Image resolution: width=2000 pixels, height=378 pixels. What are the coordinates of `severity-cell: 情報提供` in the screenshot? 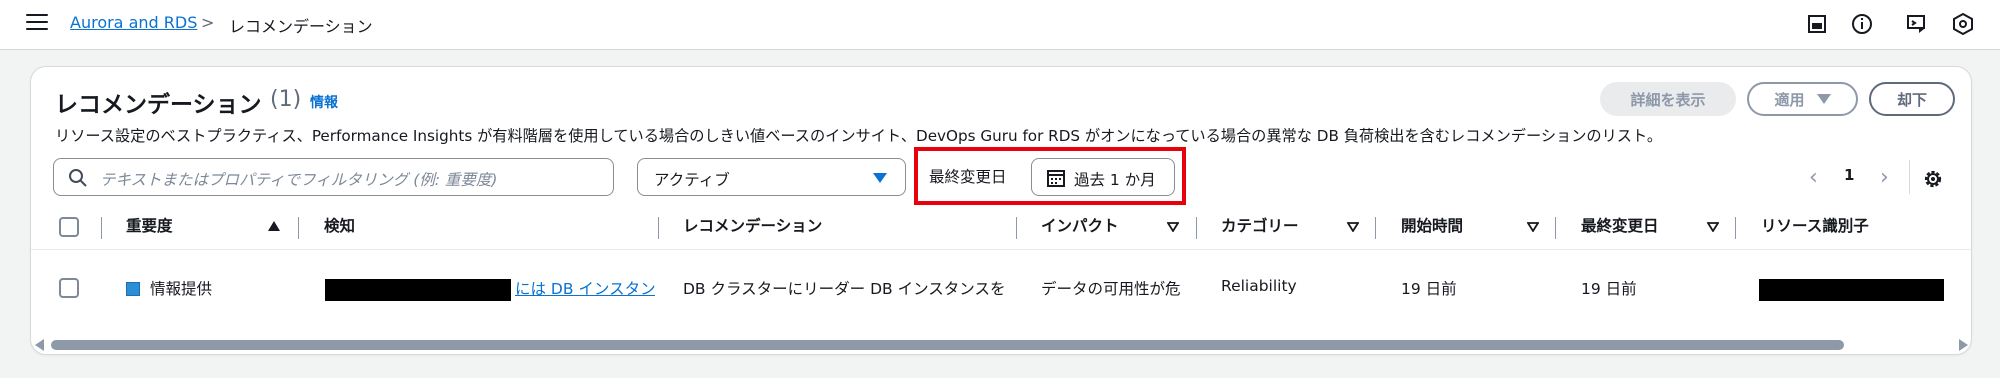 It's located at (181, 289).